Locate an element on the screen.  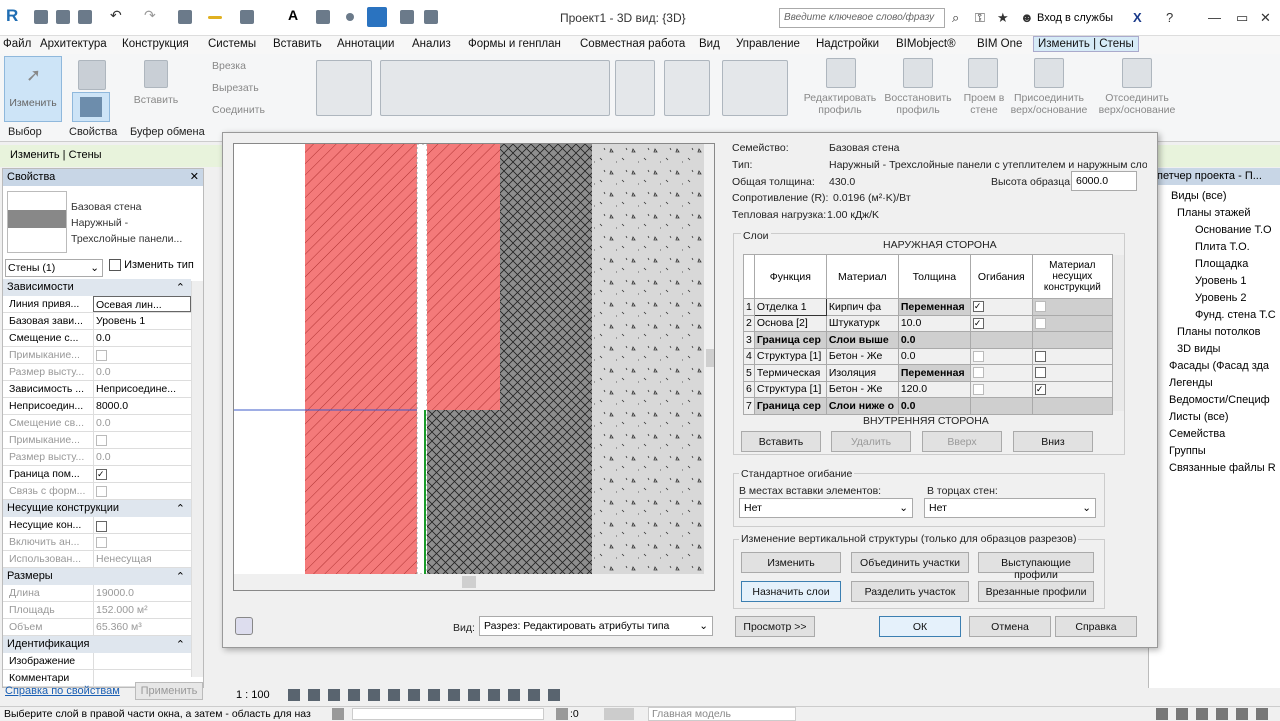
cope-button: Врезка is located at coordinates (229, 66).